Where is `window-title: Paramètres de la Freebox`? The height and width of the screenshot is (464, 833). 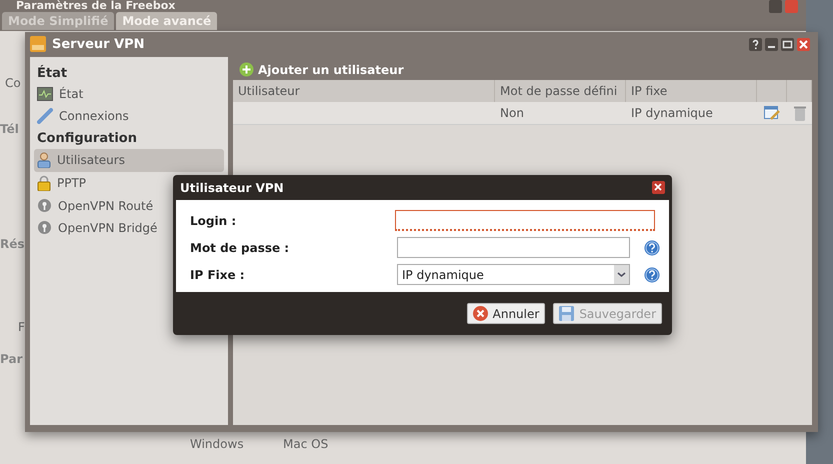 window-title: Paramètres de la Freebox is located at coordinates (96, 6).